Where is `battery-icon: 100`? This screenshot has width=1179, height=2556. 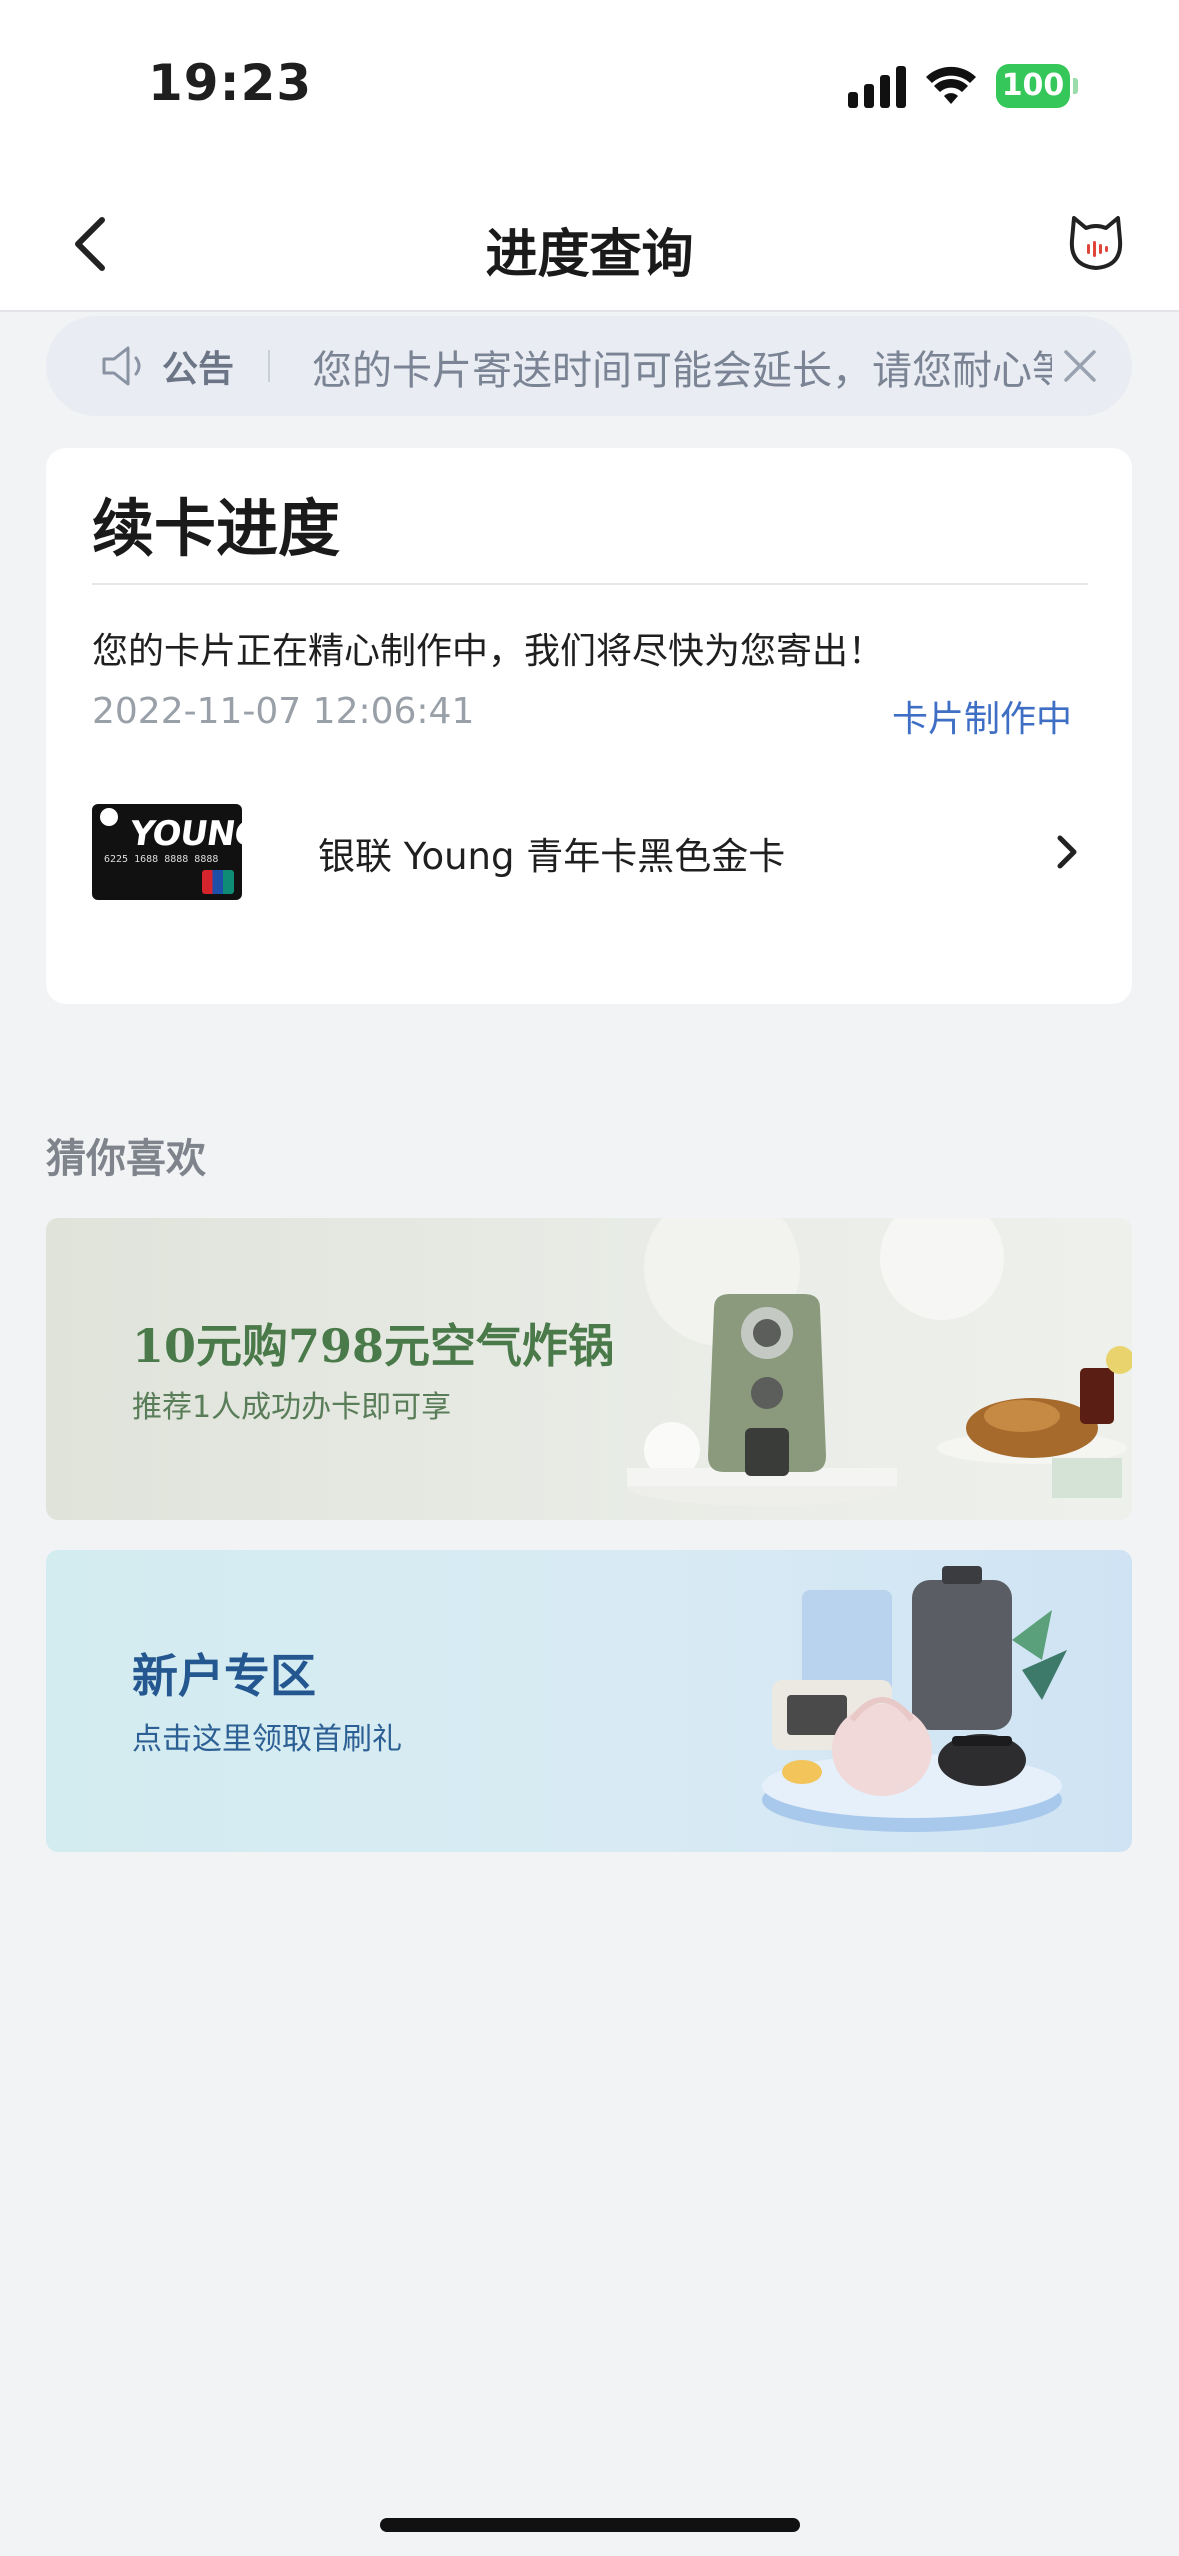 battery-icon: 100 is located at coordinates (1037, 86).